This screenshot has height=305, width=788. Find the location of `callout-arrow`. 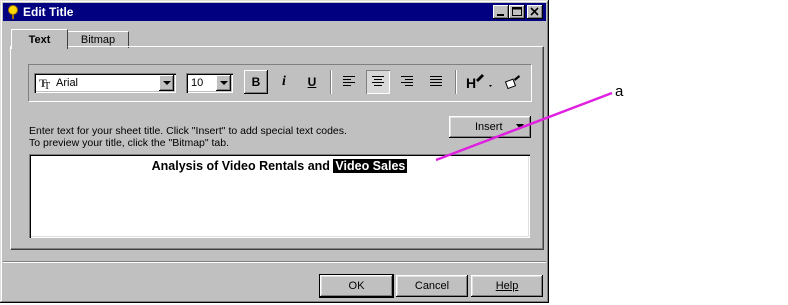

callout-arrow is located at coordinates (524, 126).